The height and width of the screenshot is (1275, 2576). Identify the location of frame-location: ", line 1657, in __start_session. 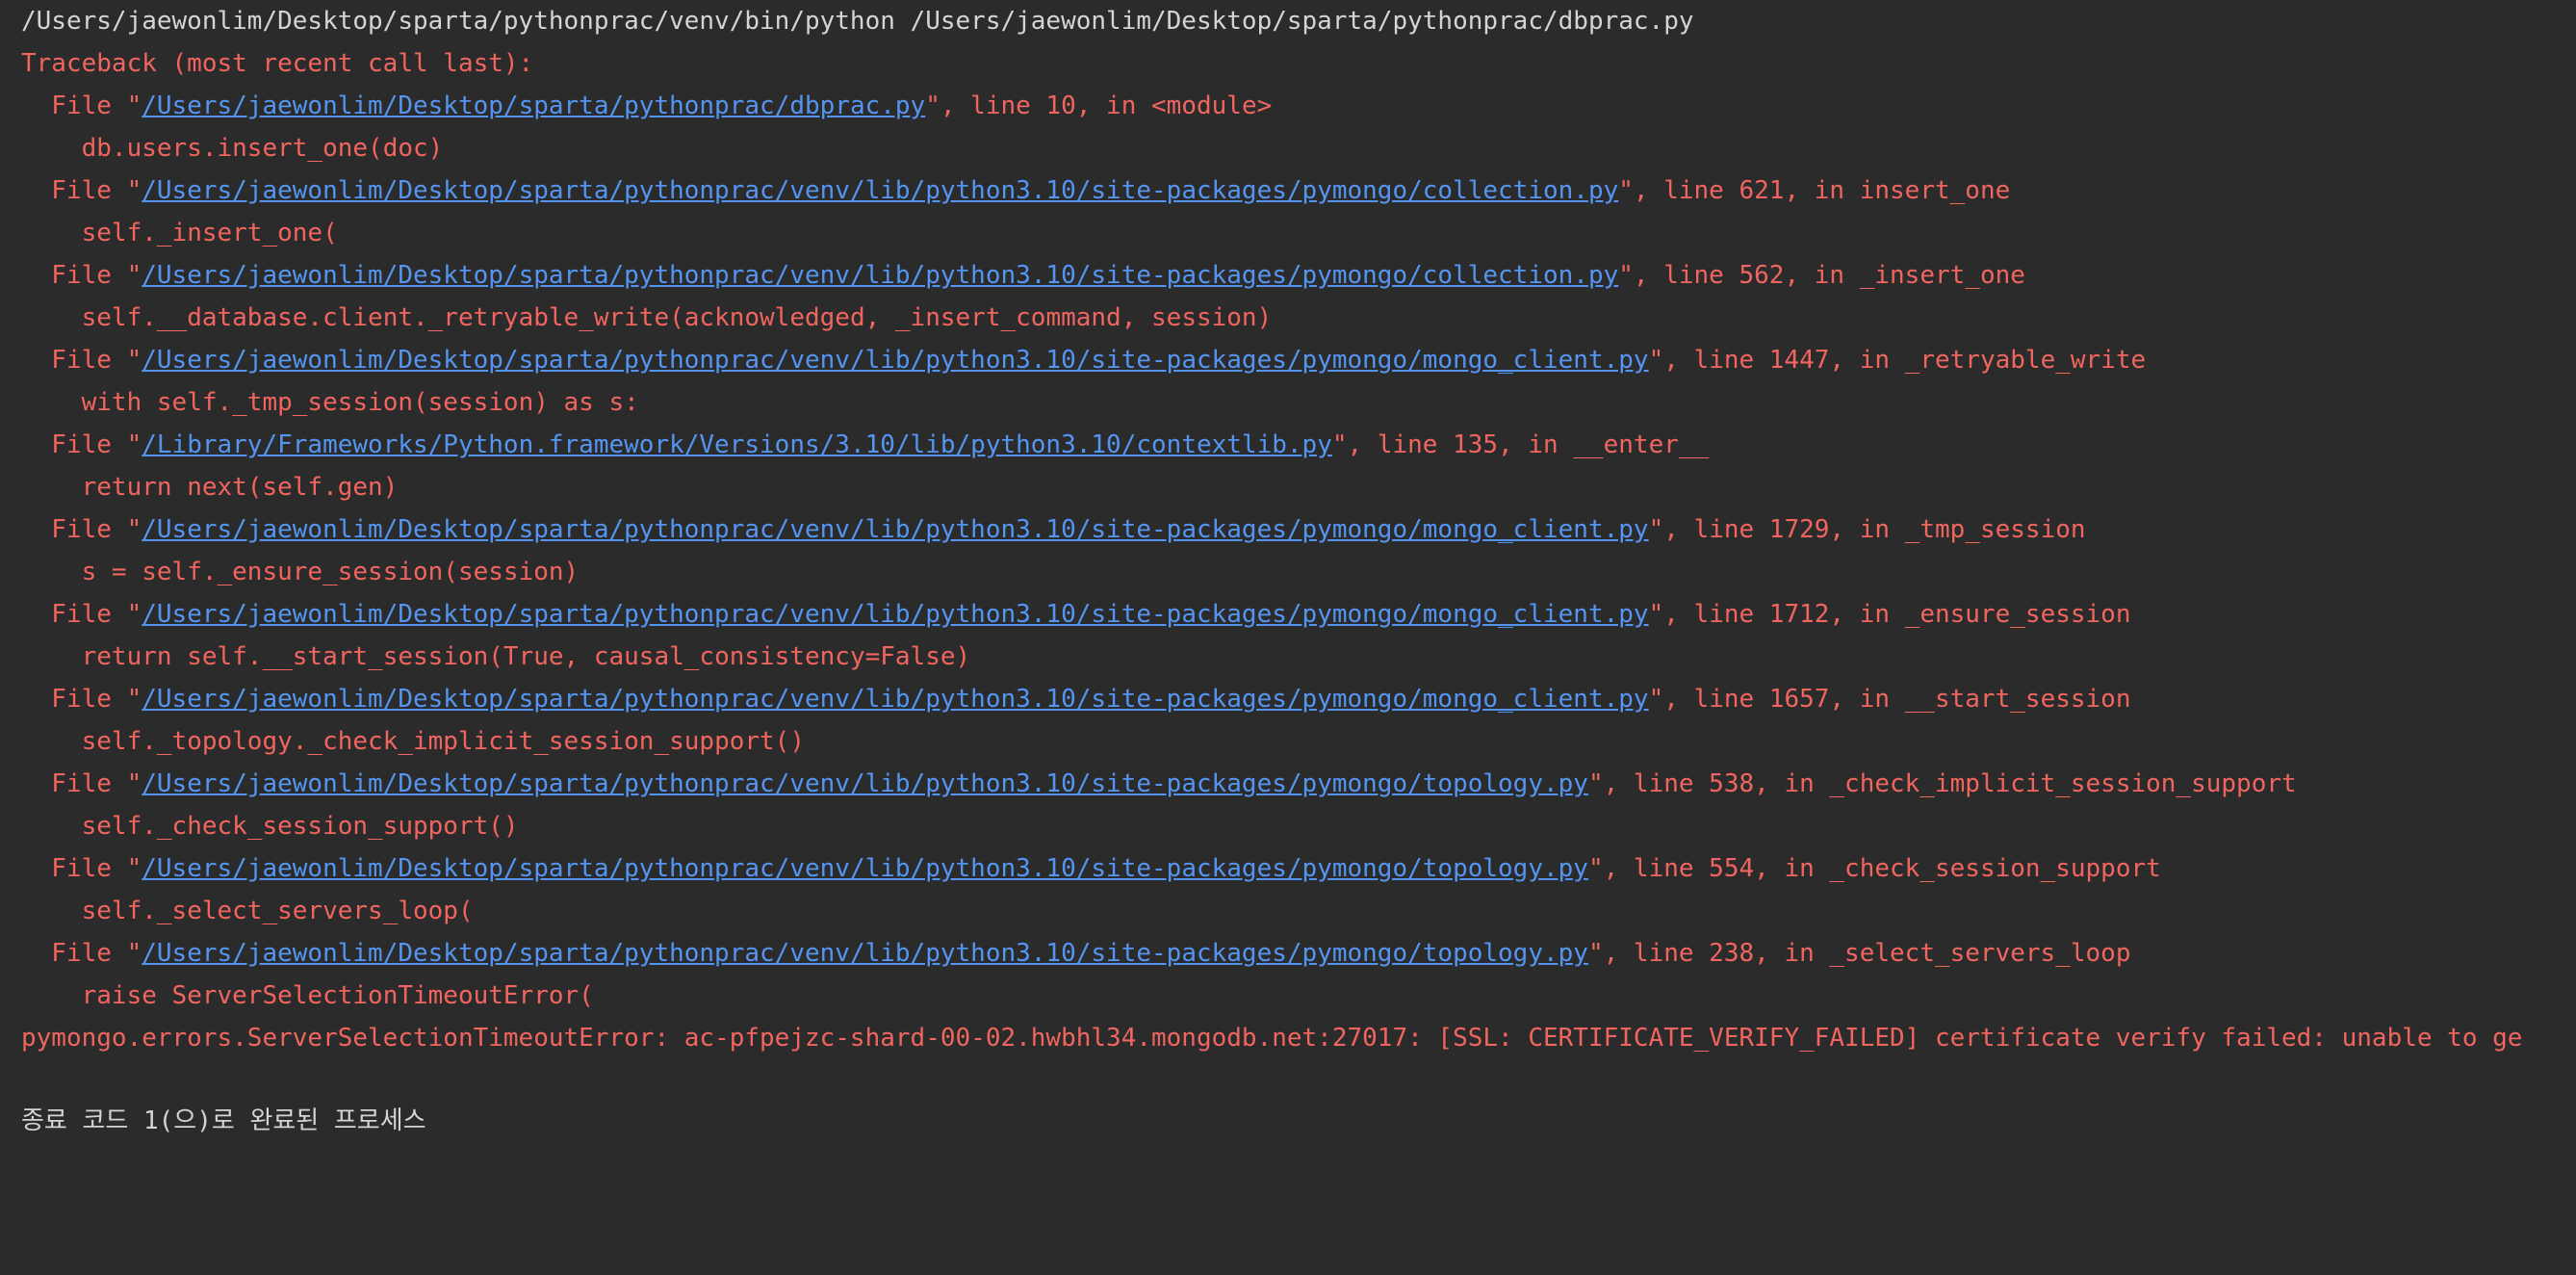
(1890, 699).